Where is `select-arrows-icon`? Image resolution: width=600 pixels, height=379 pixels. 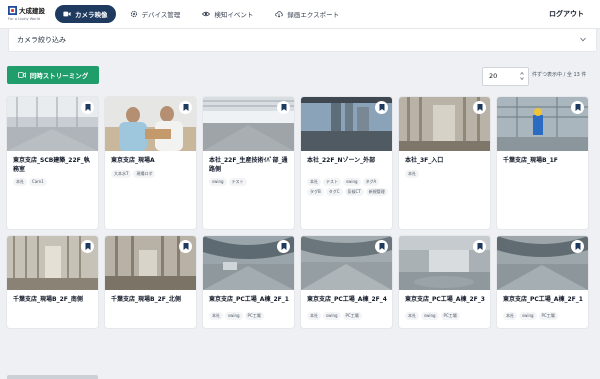 select-arrows-icon is located at coordinates (522, 76).